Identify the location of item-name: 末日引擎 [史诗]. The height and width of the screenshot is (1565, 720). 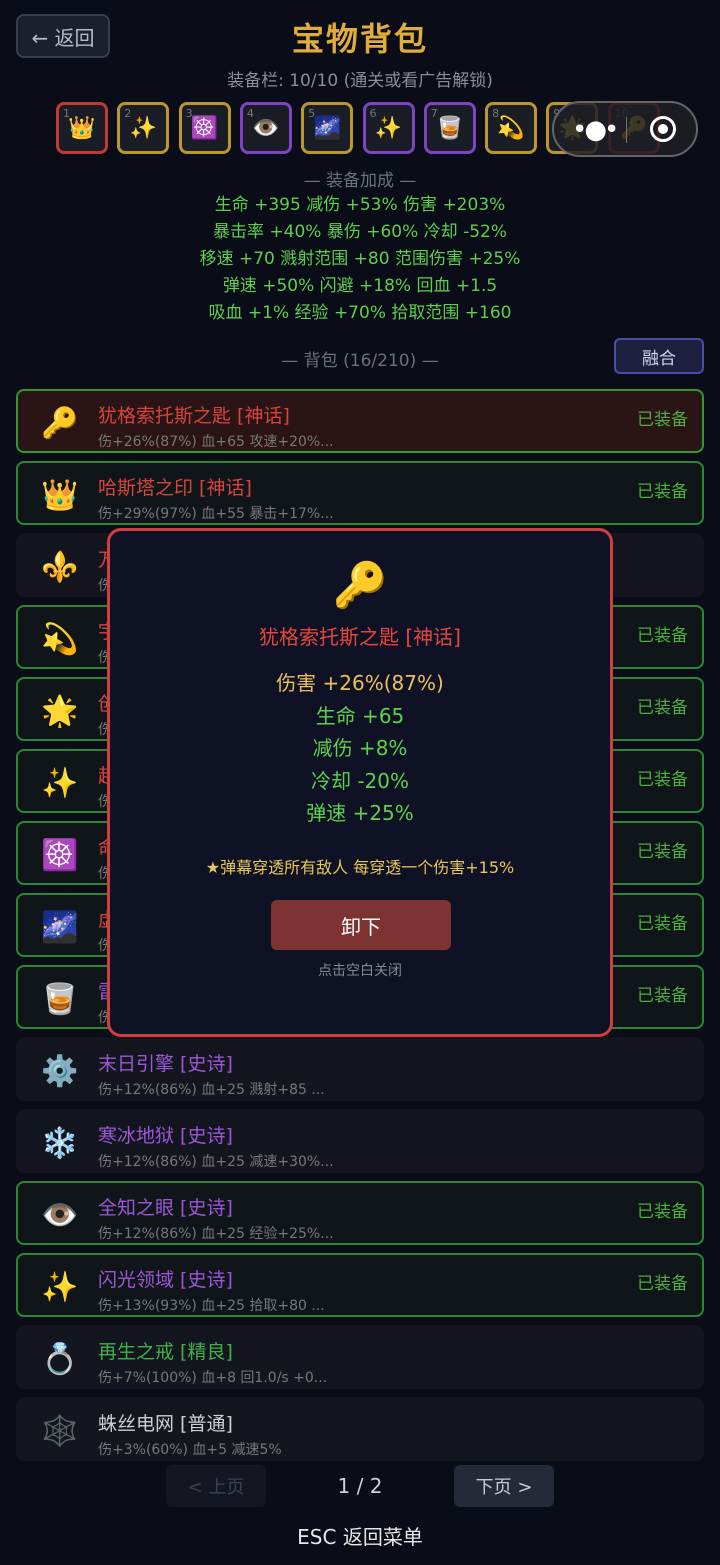
(165, 1064).